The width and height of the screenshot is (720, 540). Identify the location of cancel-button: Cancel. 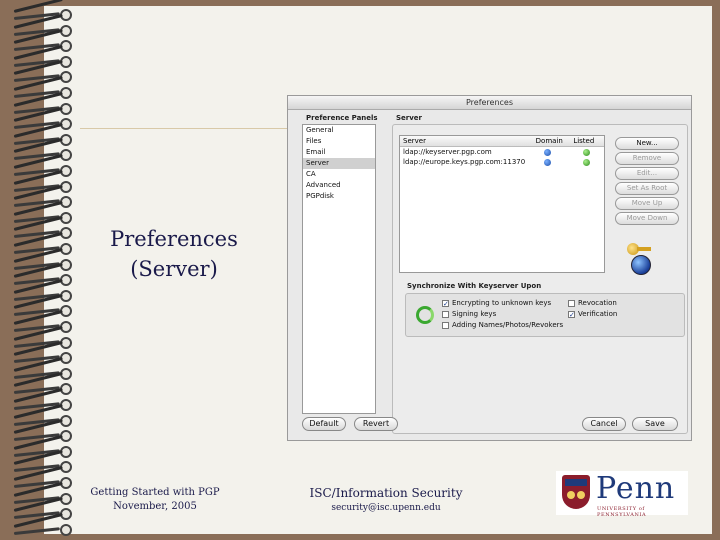
(604, 424).